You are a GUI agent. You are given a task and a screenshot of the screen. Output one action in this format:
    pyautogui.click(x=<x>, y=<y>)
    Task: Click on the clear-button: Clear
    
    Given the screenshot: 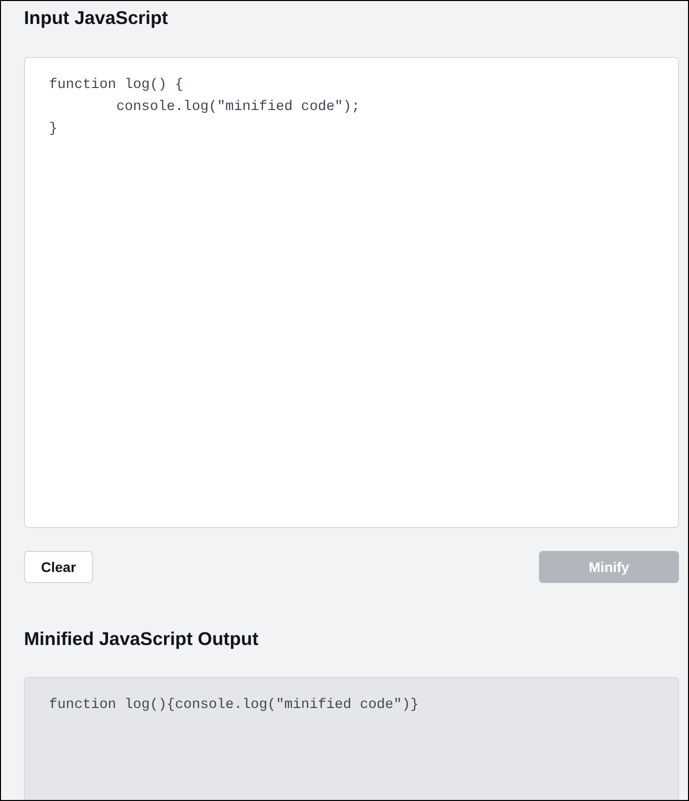 What is the action you would take?
    pyautogui.click(x=59, y=567)
    